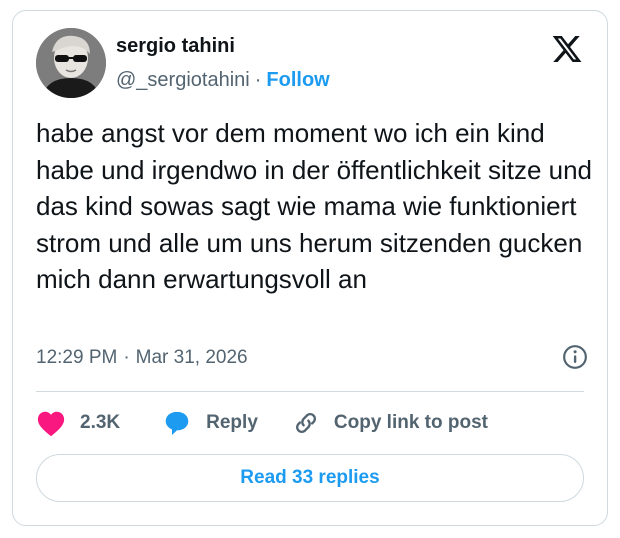 The width and height of the screenshot is (620, 538). What do you see at coordinates (100, 422) in the screenshot?
I see `like-count: 2.3K` at bounding box center [100, 422].